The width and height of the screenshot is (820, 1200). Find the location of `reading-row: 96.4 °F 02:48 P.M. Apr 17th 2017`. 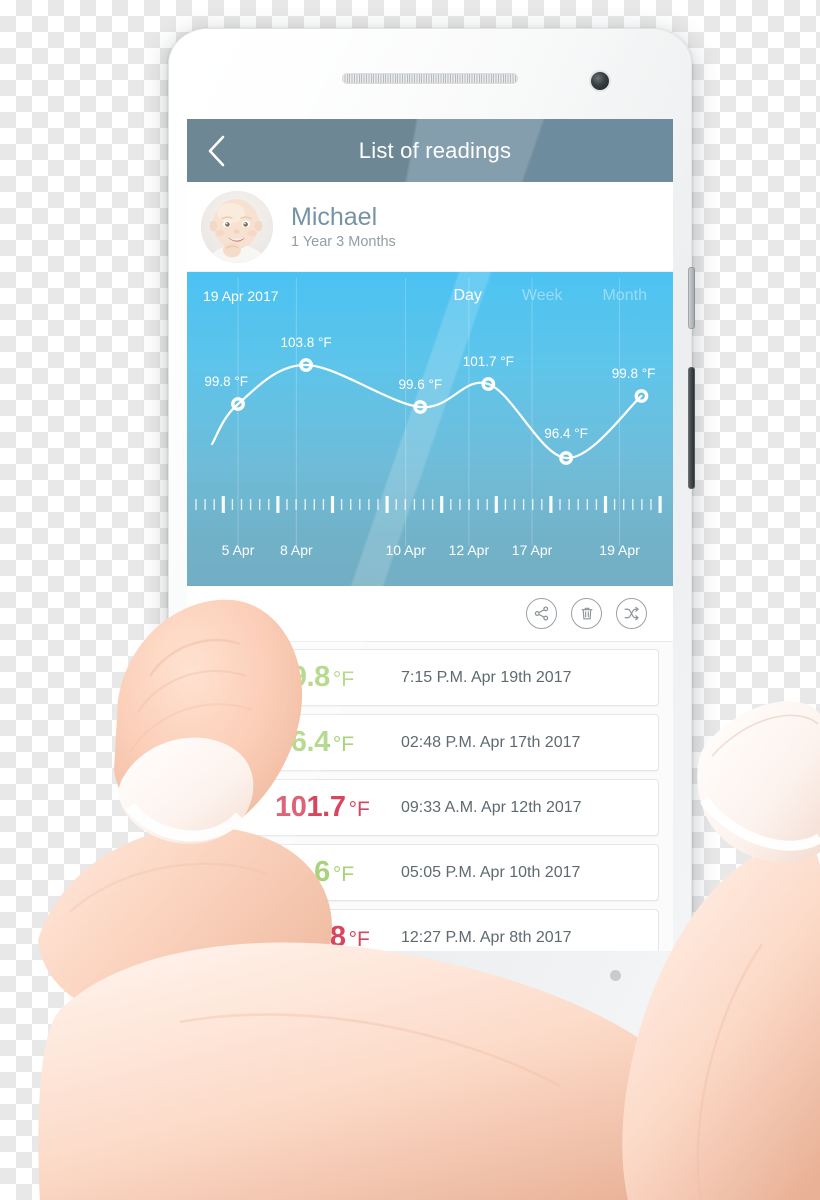

reading-row: 96.4 °F 02:48 P.M. Apr 17th 2017 is located at coordinates (430, 742).